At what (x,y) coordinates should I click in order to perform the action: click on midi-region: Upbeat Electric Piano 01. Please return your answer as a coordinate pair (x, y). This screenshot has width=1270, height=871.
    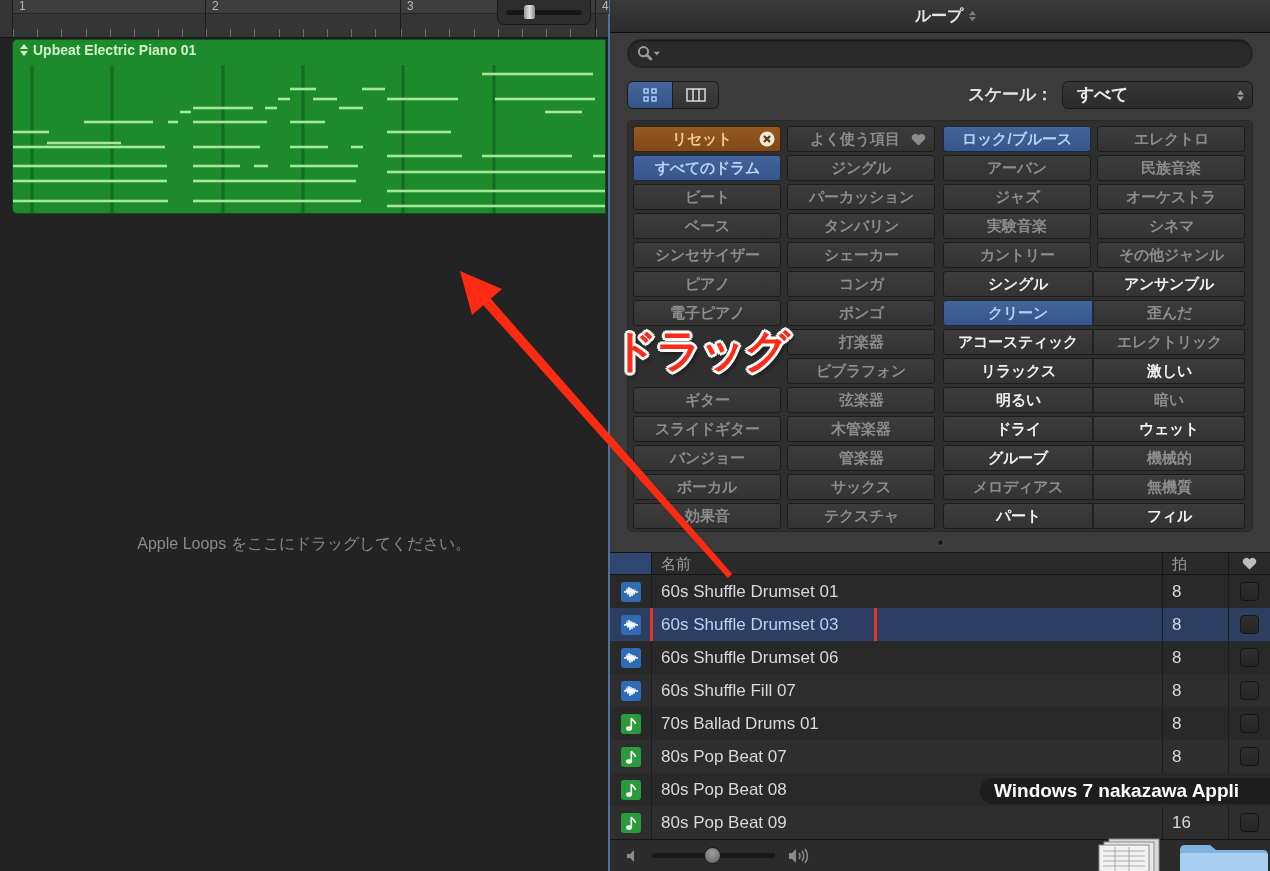
    Looking at the image, I should click on (309, 126).